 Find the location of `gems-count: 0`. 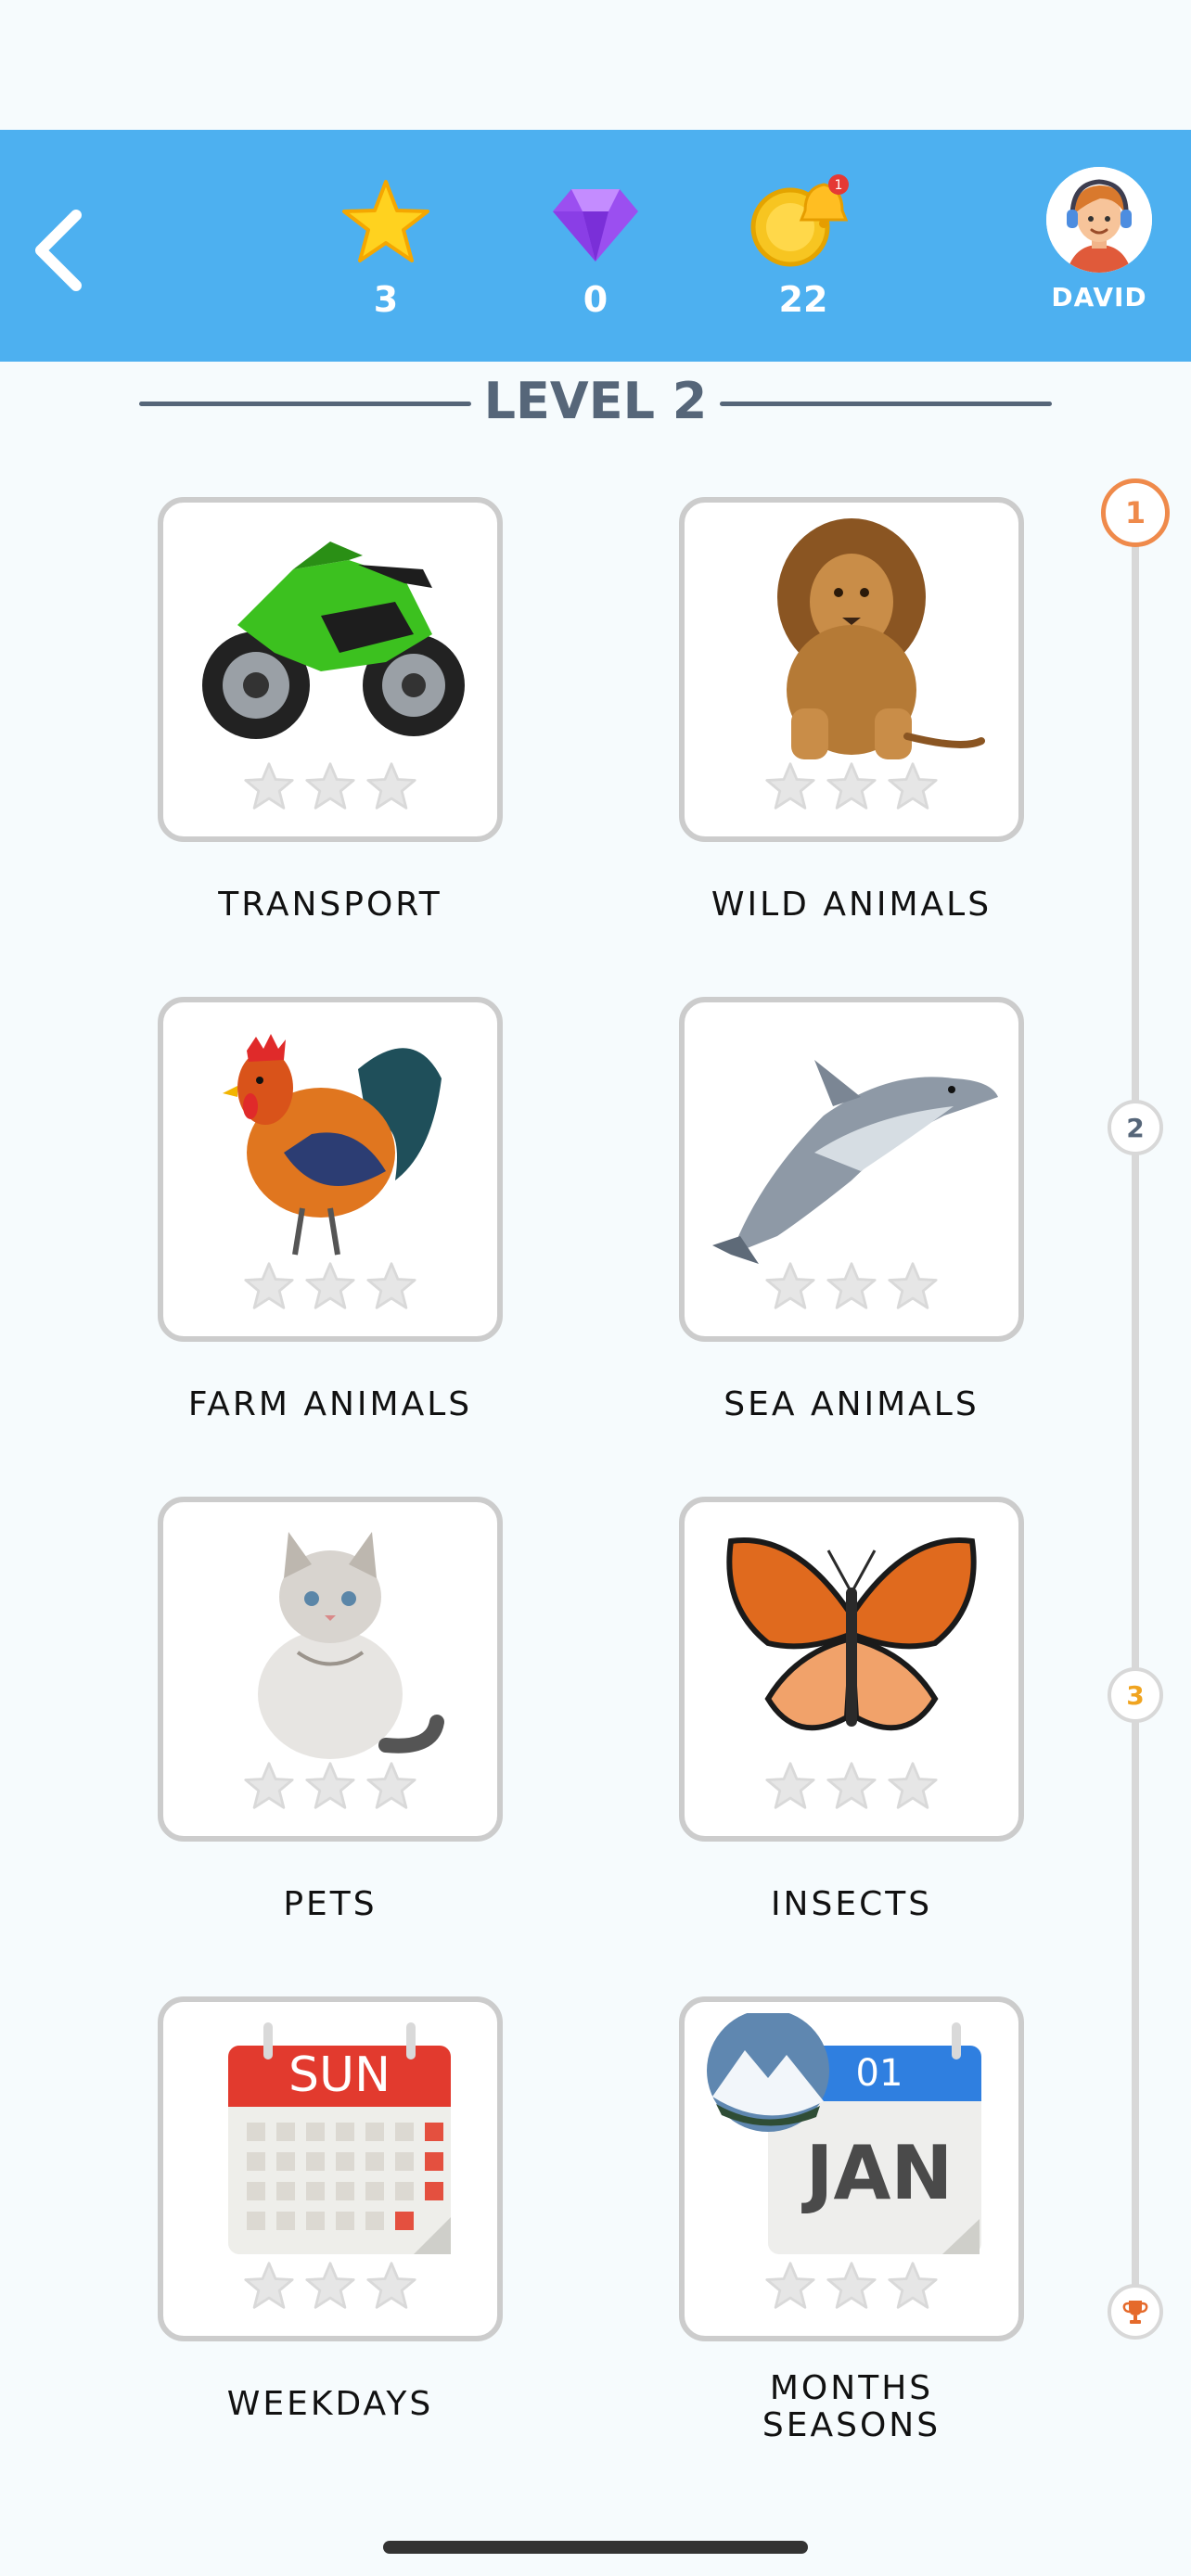

gems-count: 0 is located at coordinates (595, 299).